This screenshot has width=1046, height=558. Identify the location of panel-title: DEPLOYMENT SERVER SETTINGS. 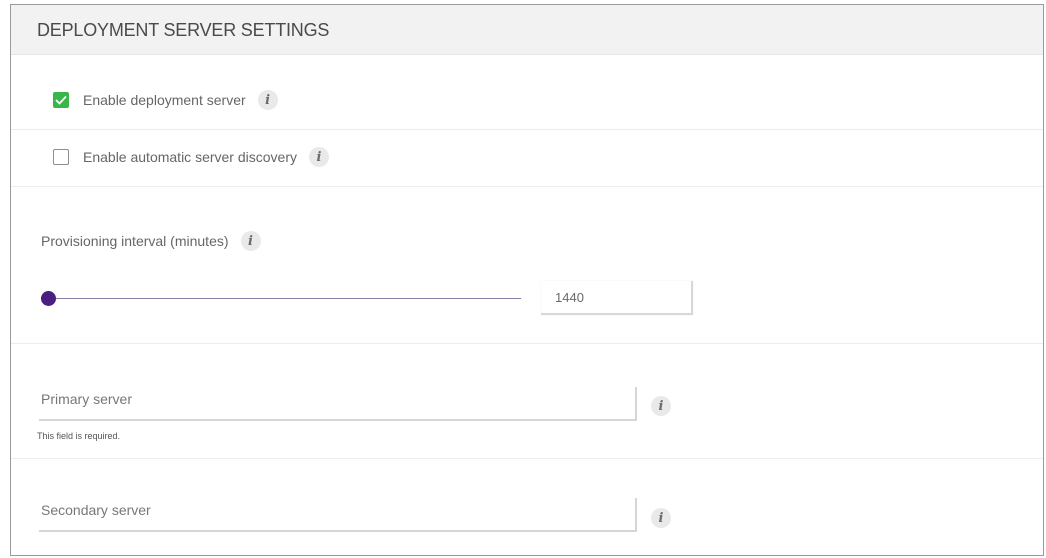
(183, 30).